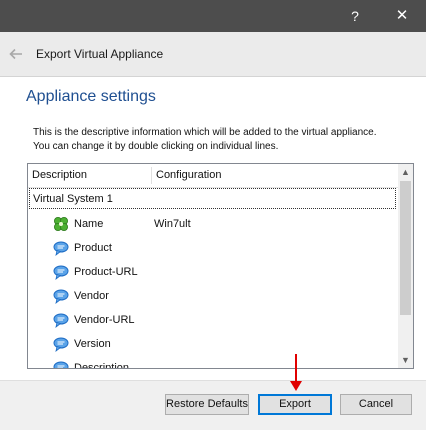 The image size is (426, 430). I want to click on help-button: ?, so click(355, 16).